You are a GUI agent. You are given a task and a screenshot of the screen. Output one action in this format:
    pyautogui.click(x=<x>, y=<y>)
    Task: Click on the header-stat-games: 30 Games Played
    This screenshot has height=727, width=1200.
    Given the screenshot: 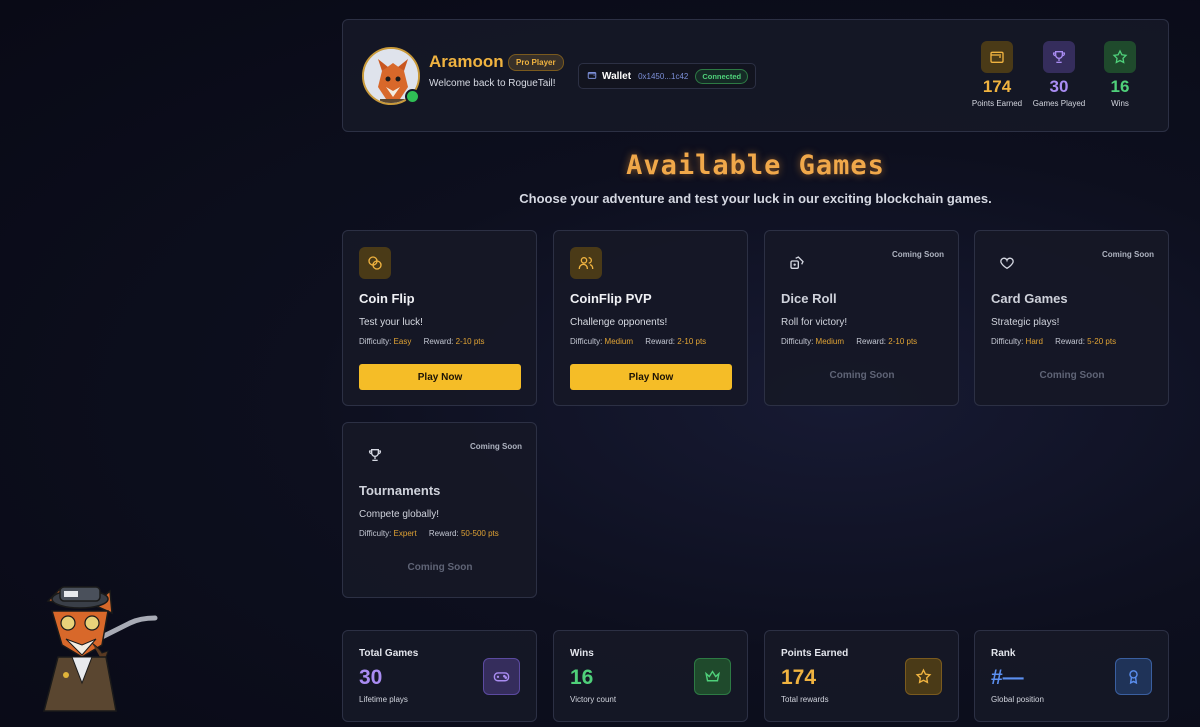 What is the action you would take?
    pyautogui.click(x=1059, y=74)
    